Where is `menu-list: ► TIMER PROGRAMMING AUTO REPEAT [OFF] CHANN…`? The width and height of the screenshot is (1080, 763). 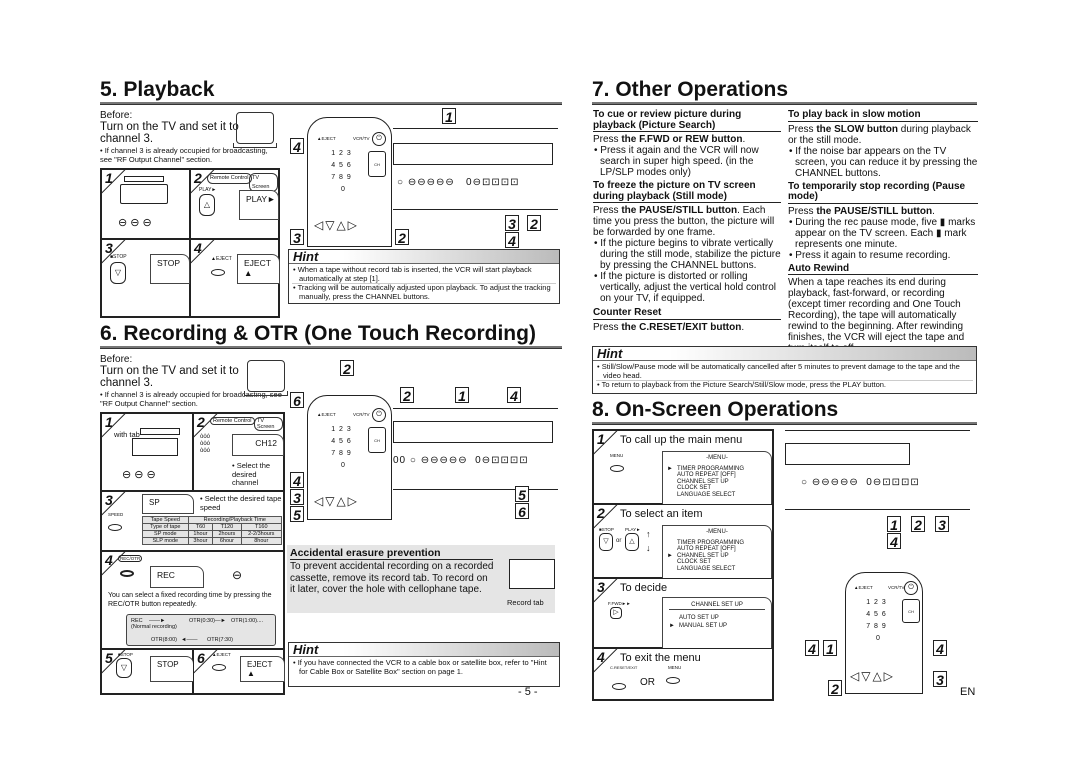
menu-list: ► TIMER PROGRAMMING AUTO REPEAT [OFF] CHANN… is located at coordinates (717, 482).